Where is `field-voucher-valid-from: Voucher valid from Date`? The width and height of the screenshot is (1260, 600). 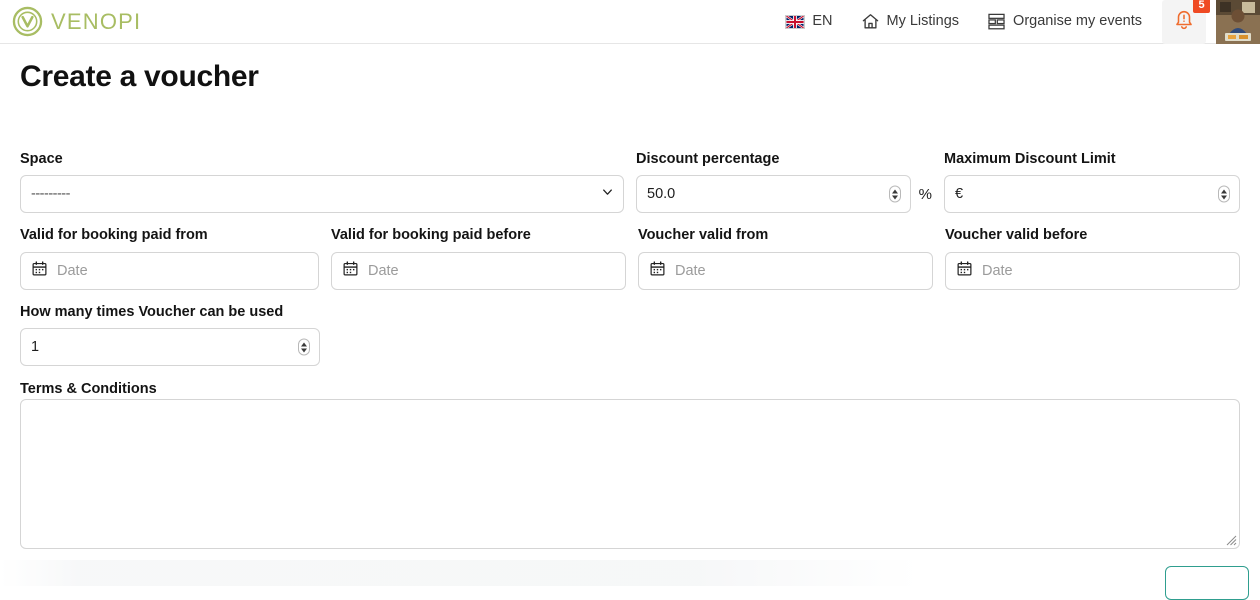
field-voucher-valid-from: Voucher valid from Date is located at coordinates (785, 258).